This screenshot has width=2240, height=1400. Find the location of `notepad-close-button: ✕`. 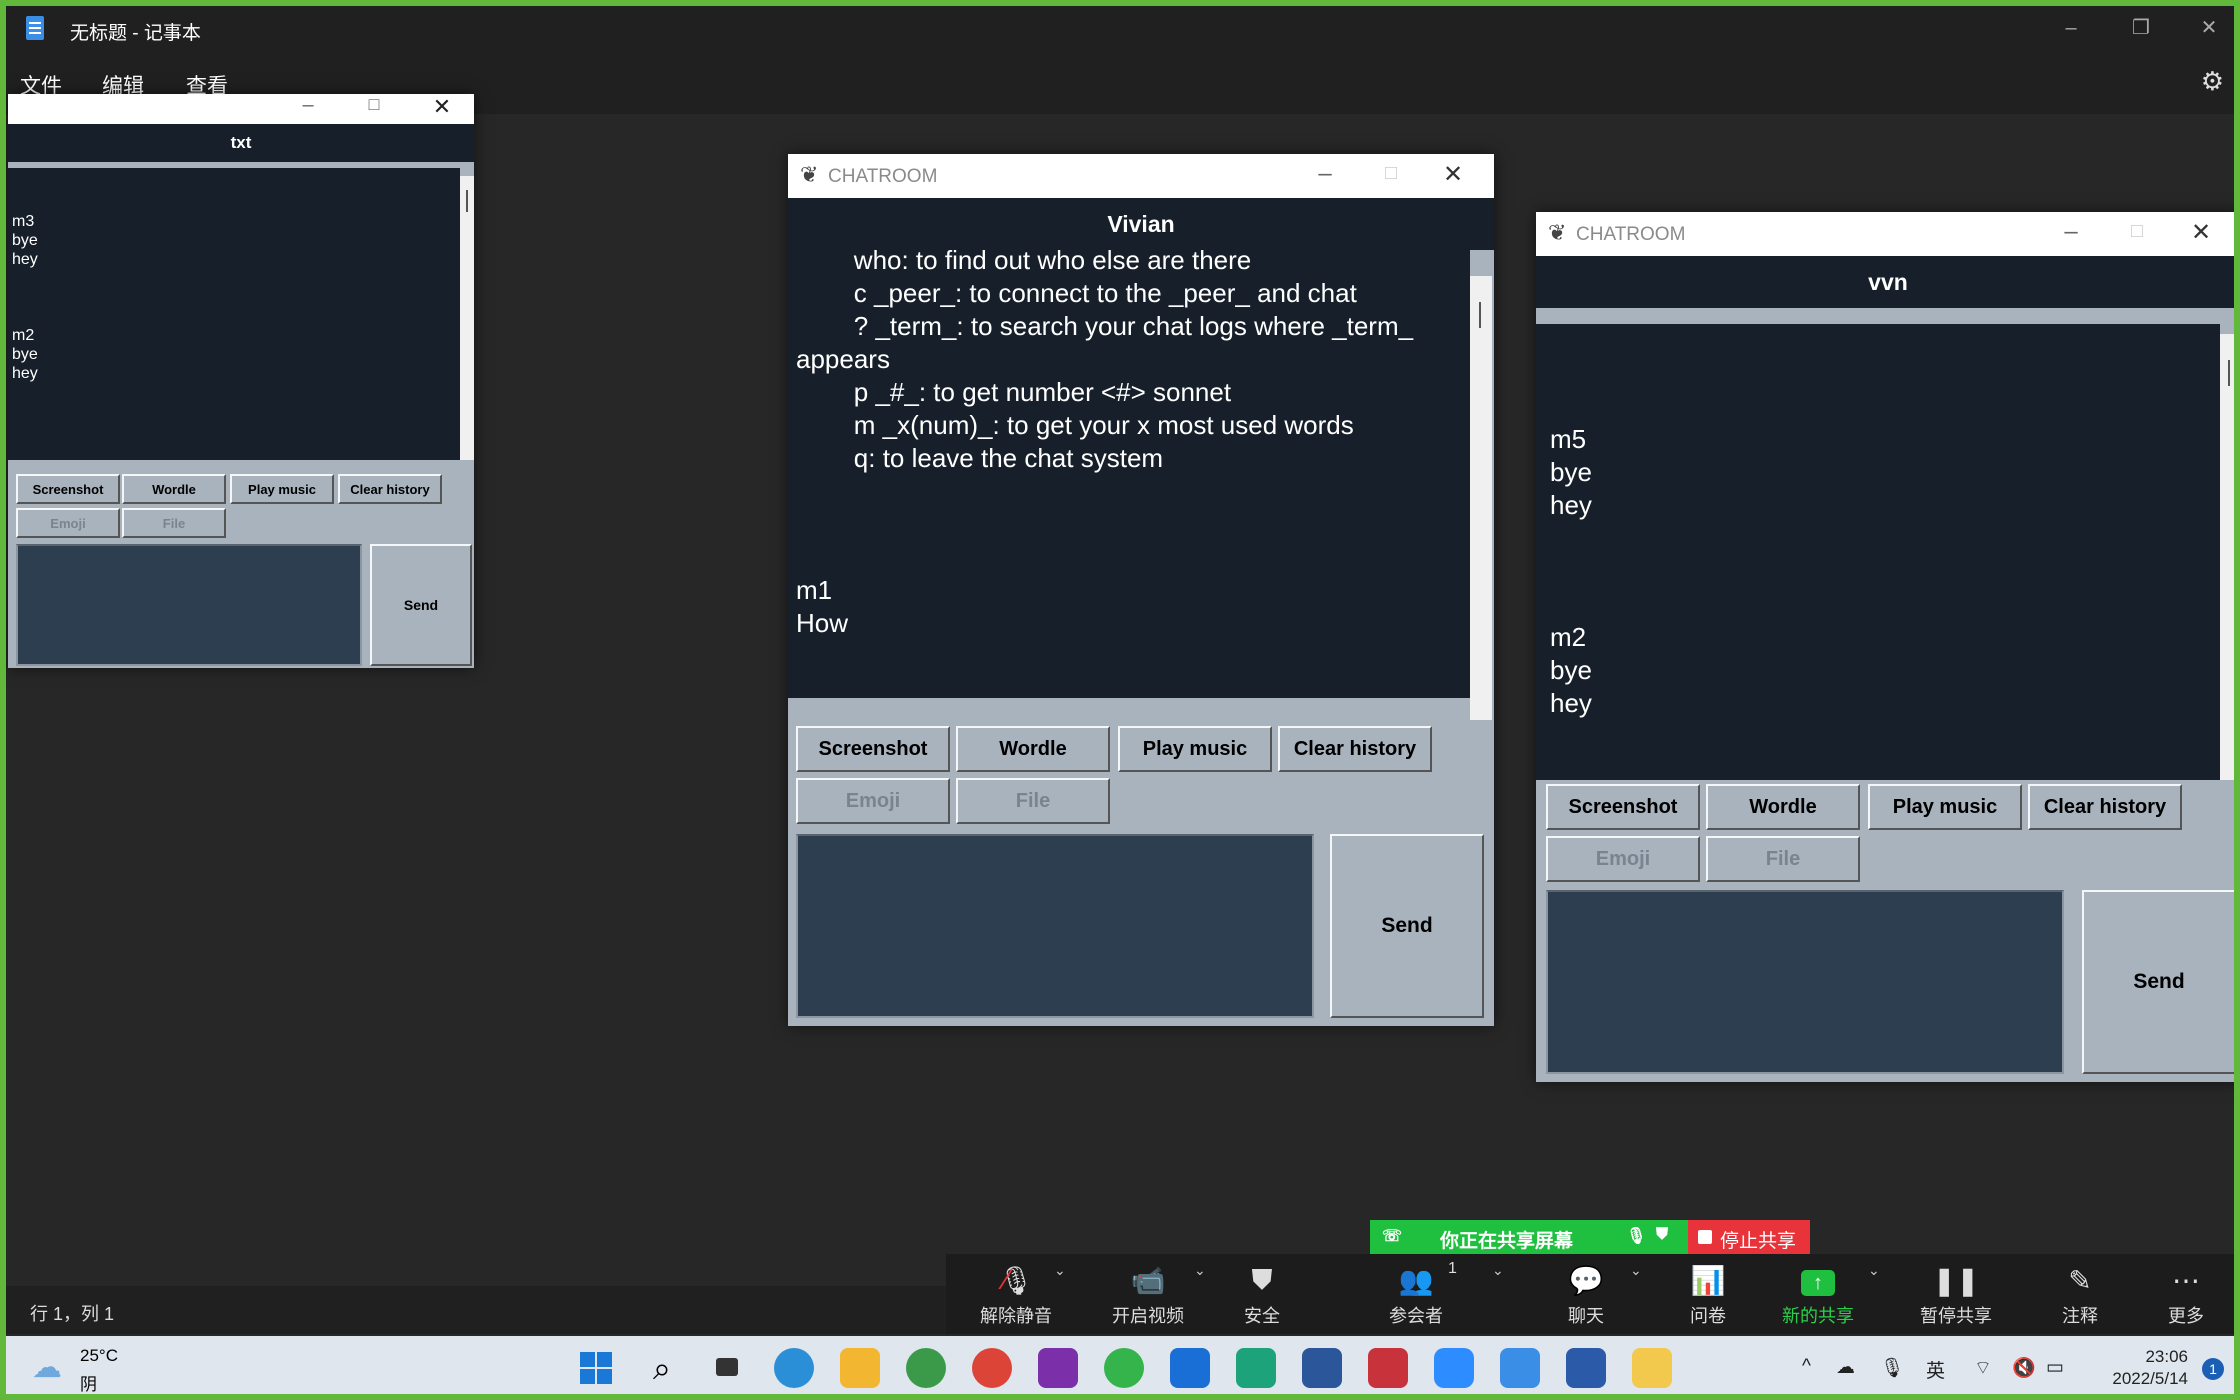

notepad-close-button: ✕ is located at coordinates (2204, 28).